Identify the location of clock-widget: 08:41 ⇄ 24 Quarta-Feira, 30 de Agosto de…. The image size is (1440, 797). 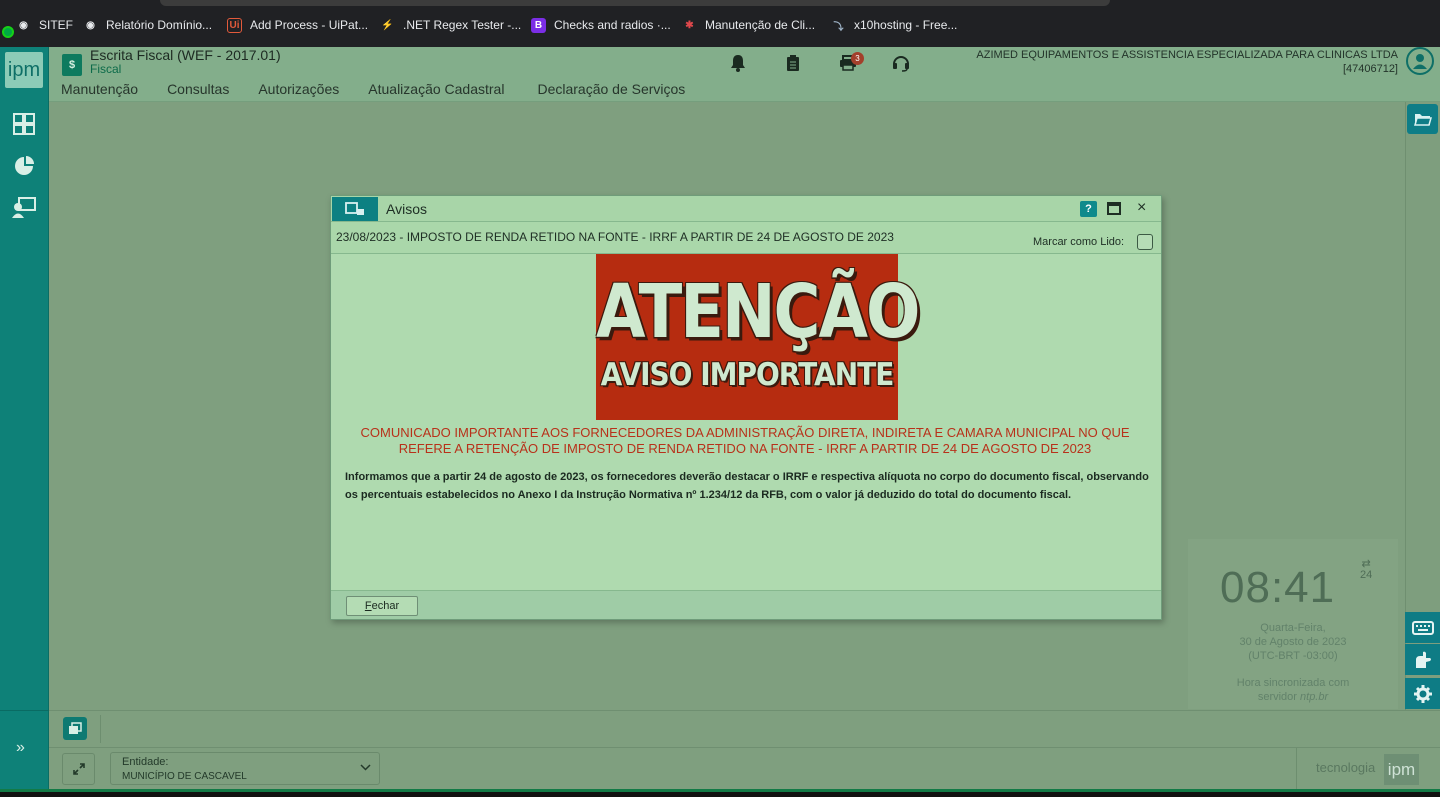
(1293, 624).